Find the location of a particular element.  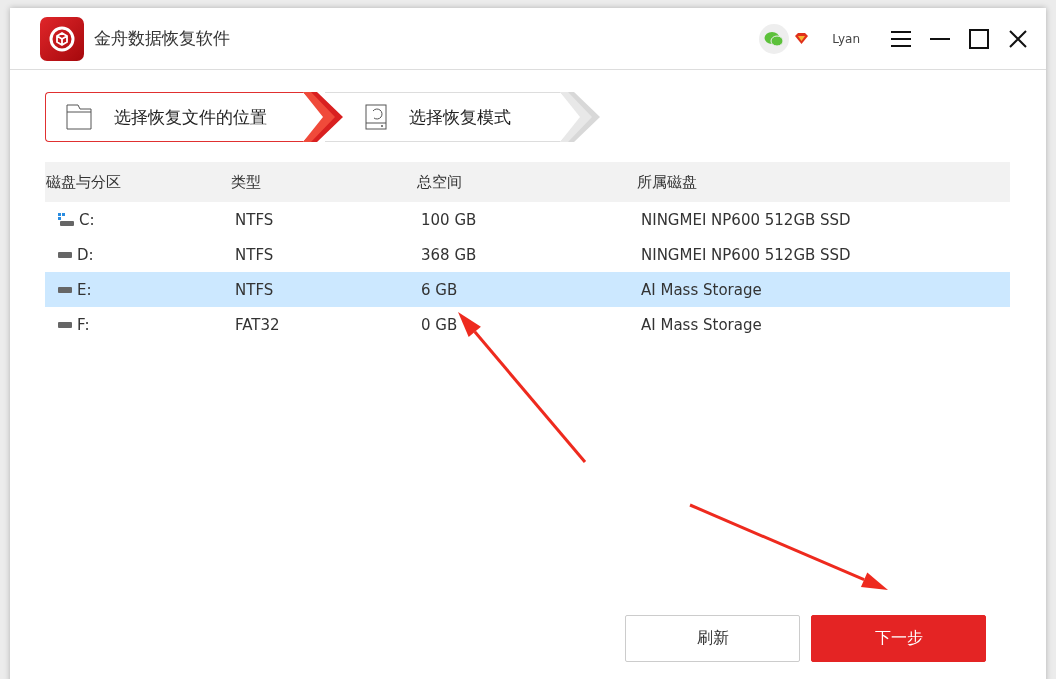

table-row: E: NTFS 6 GB AI Mass Storage is located at coordinates (527, 289).